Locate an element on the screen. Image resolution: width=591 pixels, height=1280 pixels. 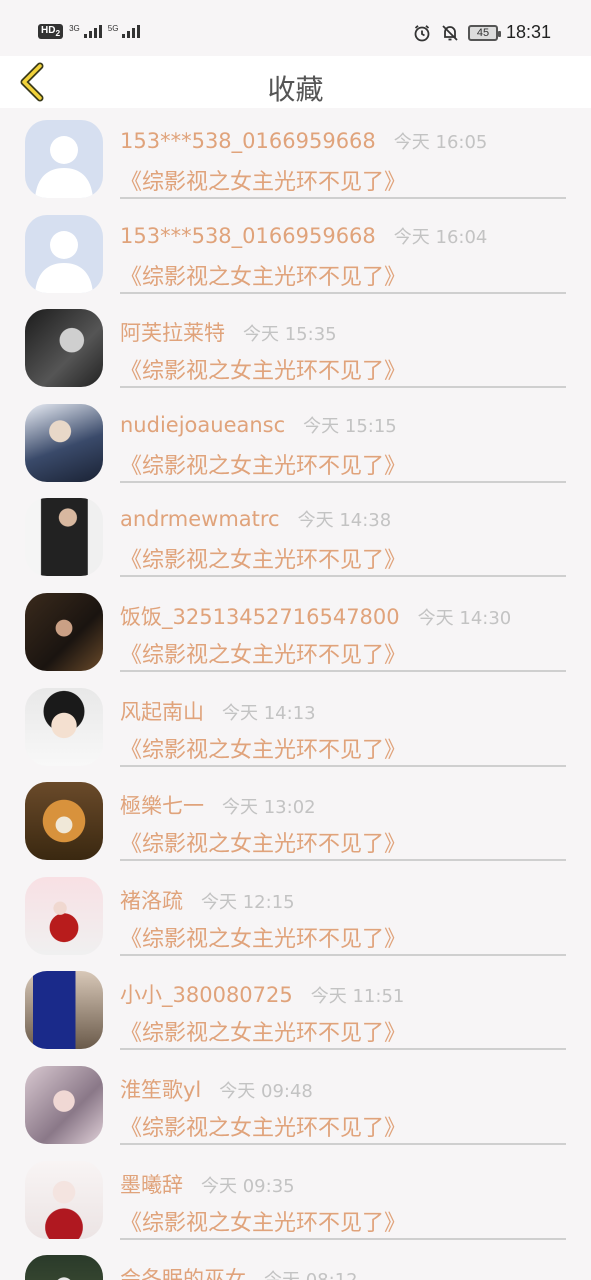
network-indicators: HD2 3G 5G is located at coordinates (89, 31).